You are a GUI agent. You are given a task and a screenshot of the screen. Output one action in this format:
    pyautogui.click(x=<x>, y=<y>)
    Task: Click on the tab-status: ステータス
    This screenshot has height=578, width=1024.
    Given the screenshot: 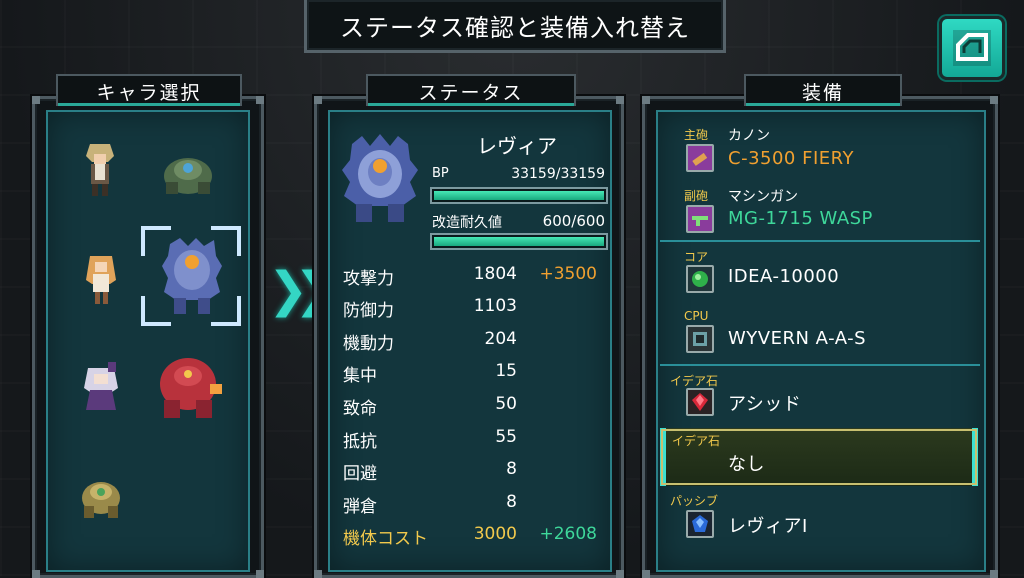 What is the action you would take?
    pyautogui.click(x=471, y=90)
    